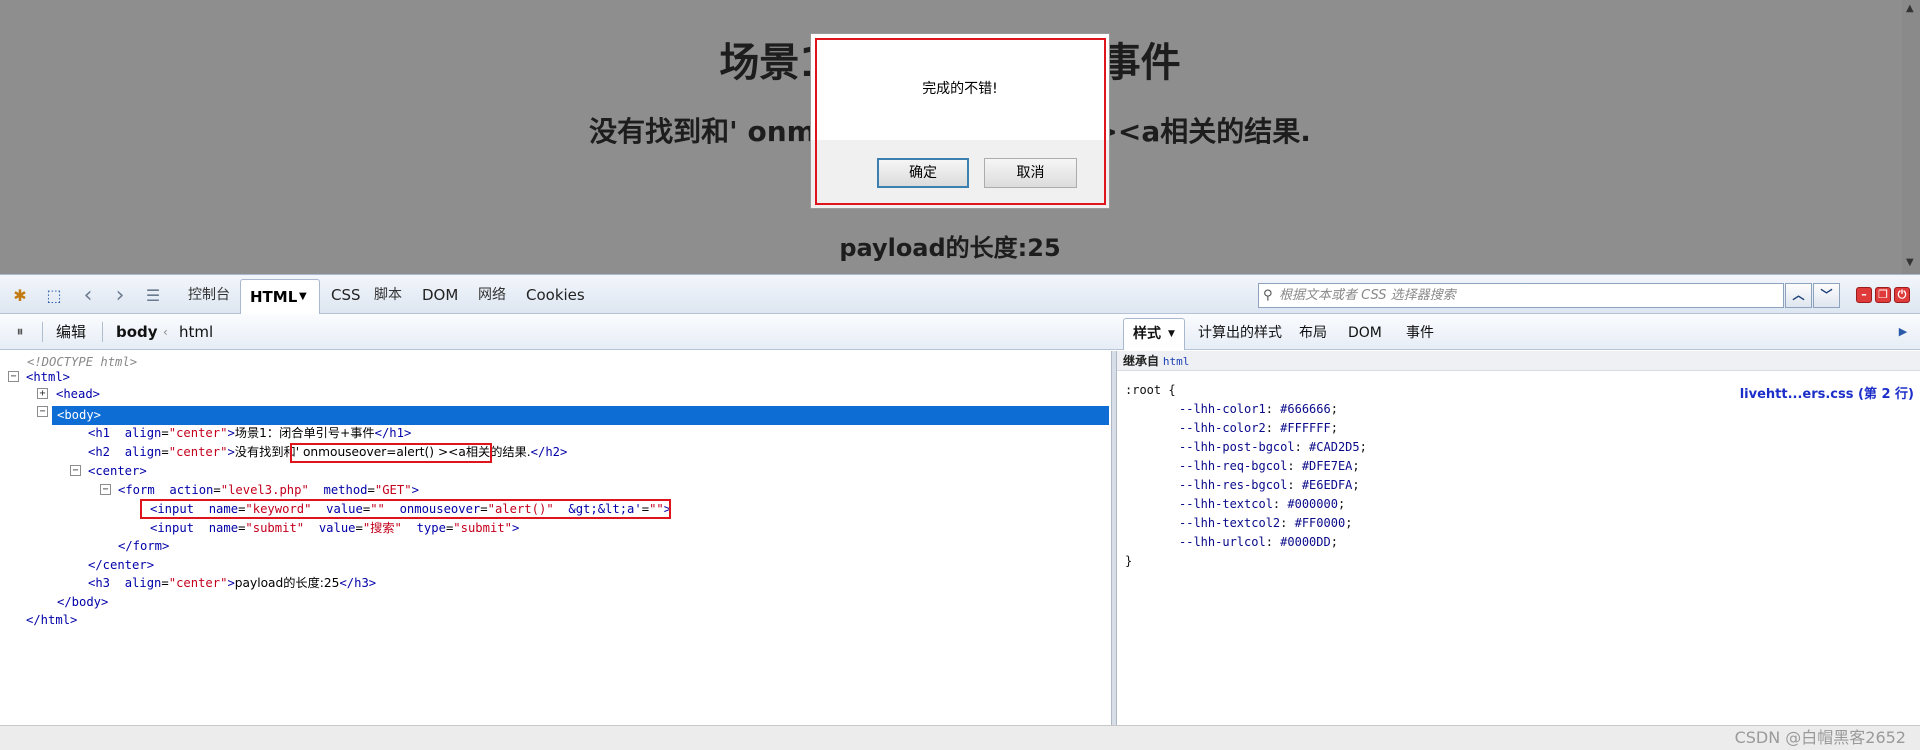 The width and height of the screenshot is (1920, 750). I want to click on collapse-center-icon: −, so click(75, 470).